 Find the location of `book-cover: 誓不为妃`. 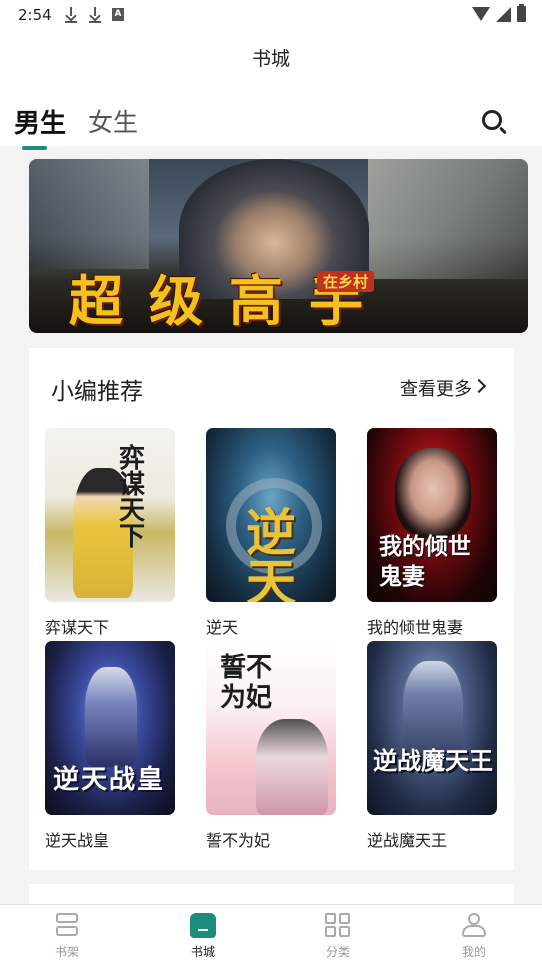

book-cover: 誓不为妃 is located at coordinates (271, 728).